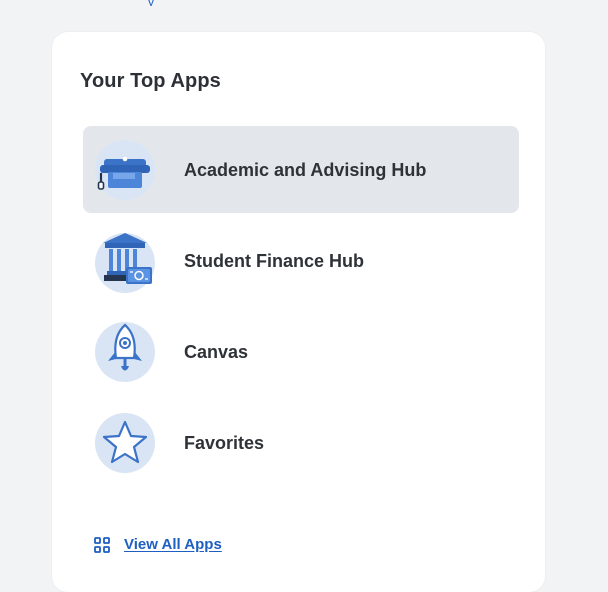 This screenshot has width=608, height=592. Describe the element at coordinates (150, 81) in the screenshot. I see `top-apps-title: Your Top Apps` at that location.